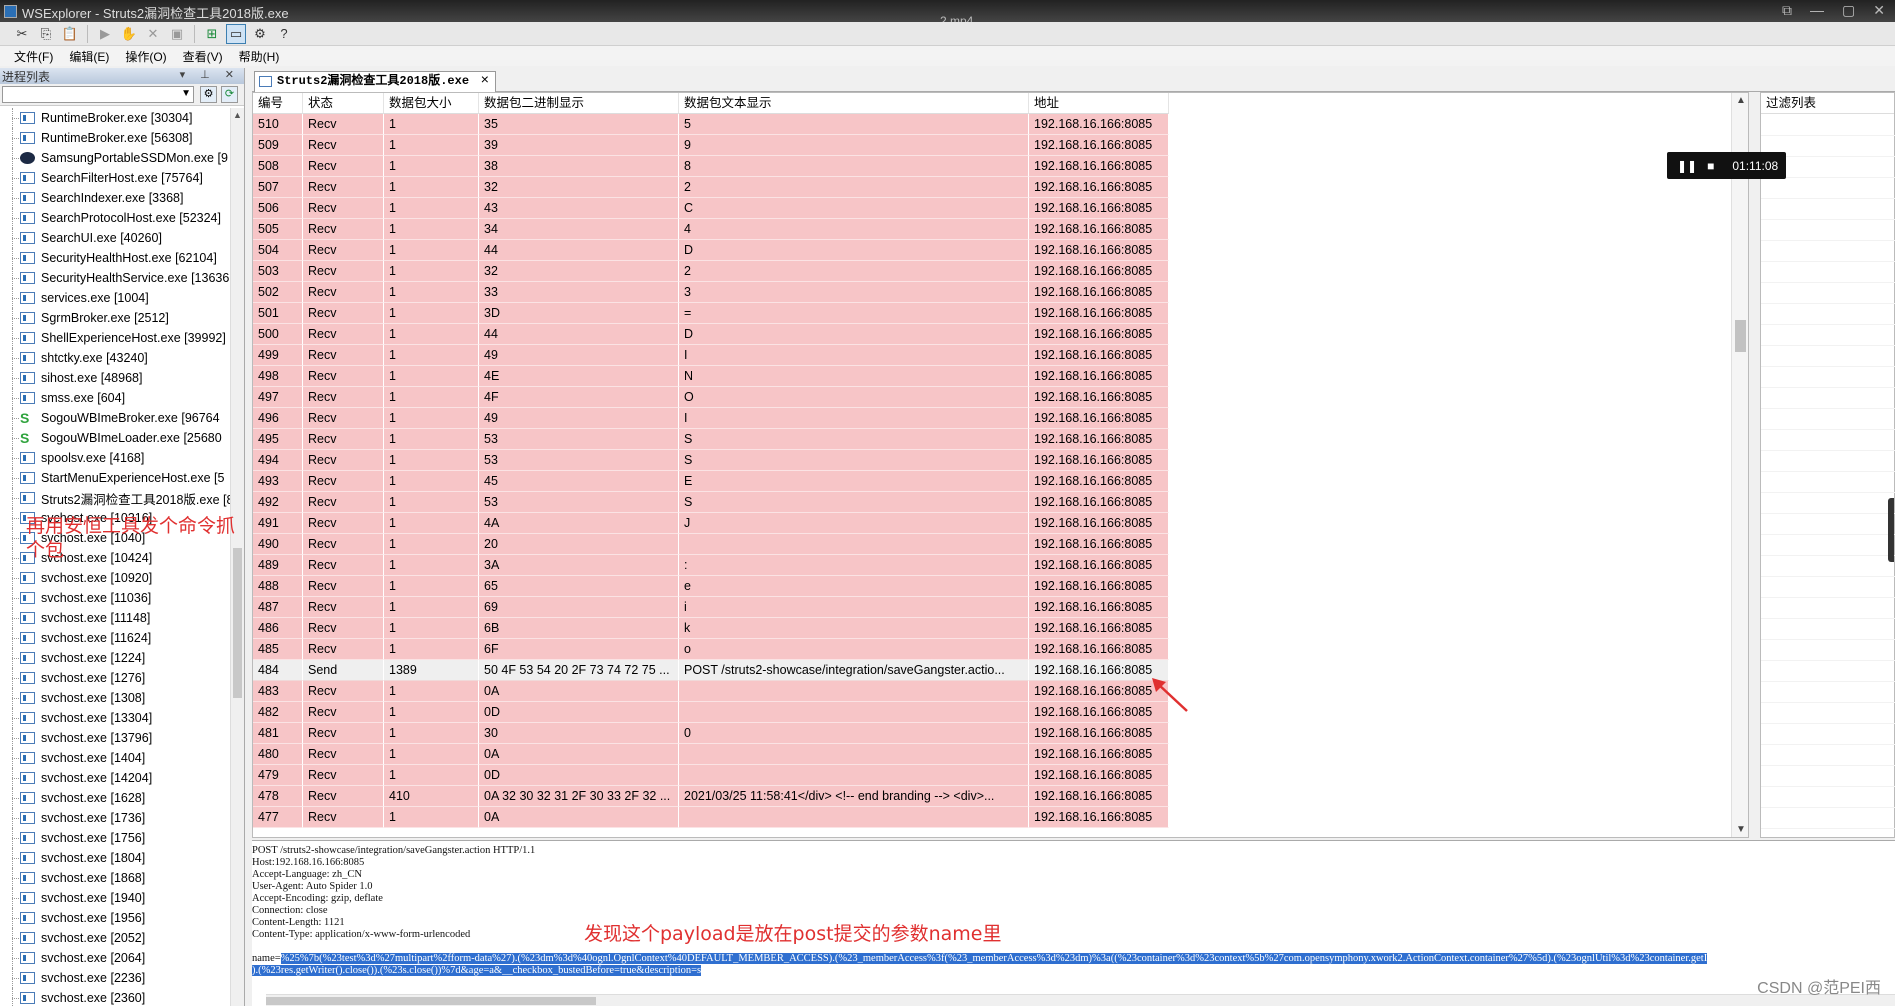 Image resolution: width=1895 pixels, height=1006 pixels. I want to click on process-item: Struts2漏洞检查工具2018版.exe [8, so click(115, 498).